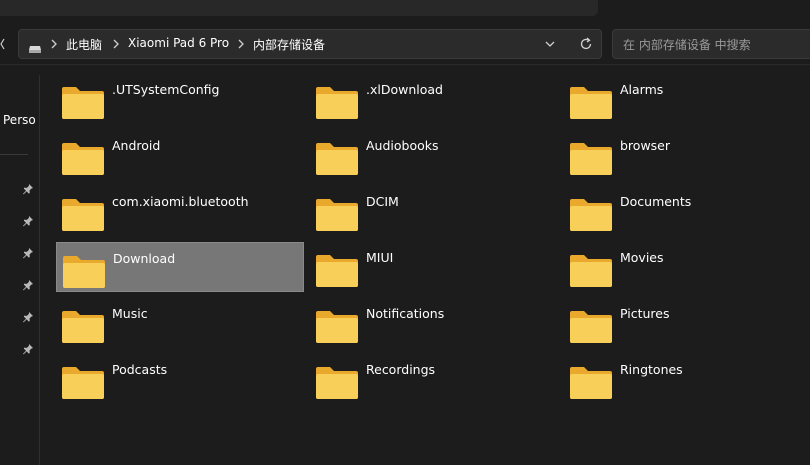 The height and width of the screenshot is (465, 810). I want to click on breadcrumb-internal-storage: 内部存储设备, so click(289, 44).